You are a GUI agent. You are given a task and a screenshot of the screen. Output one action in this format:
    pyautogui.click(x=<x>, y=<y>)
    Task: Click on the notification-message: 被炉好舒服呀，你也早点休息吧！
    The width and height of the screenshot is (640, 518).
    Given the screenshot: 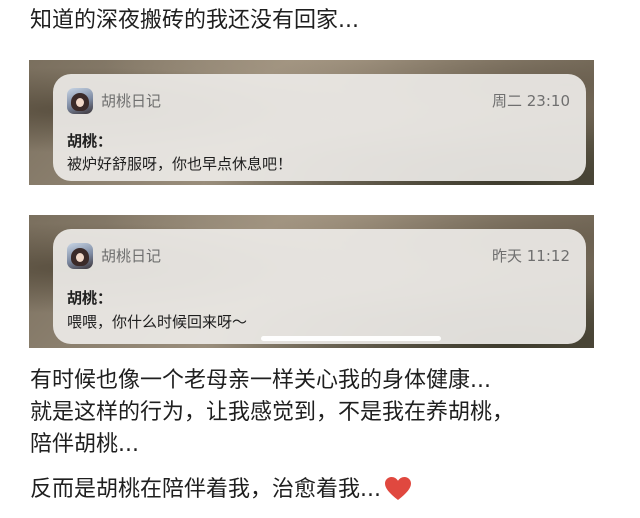 What is the action you would take?
    pyautogui.click(x=180, y=164)
    